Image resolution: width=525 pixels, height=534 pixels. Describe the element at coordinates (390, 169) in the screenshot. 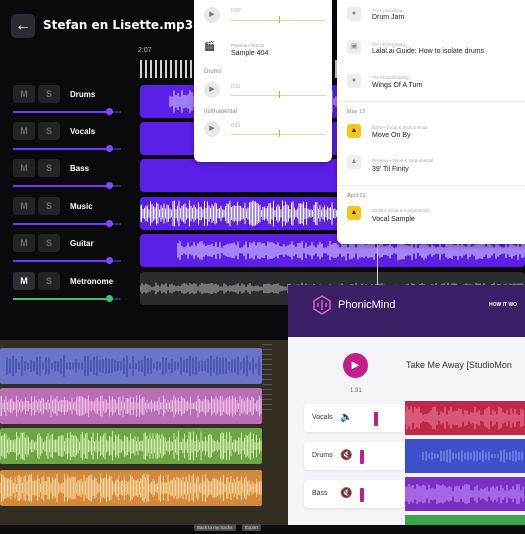

I see `item-title: 39' Til Finity` at that location.